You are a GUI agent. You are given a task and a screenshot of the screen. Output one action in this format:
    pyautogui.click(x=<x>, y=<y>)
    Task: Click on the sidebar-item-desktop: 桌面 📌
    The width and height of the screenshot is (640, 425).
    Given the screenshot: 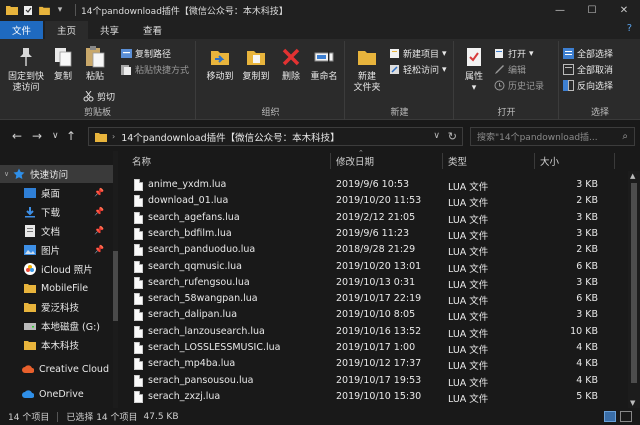 What is the action you would take?
    pyautogui.click(x=59, y=193)
    